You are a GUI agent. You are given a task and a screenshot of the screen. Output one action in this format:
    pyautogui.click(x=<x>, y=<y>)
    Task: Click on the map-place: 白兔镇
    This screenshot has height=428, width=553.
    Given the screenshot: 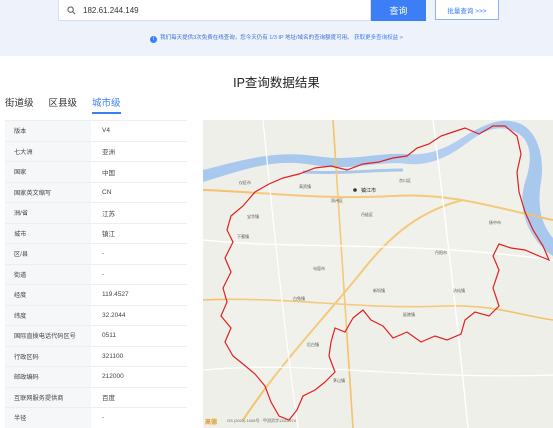 What is the action you would take?
    pyautogui.click(x=299, y=298)
    